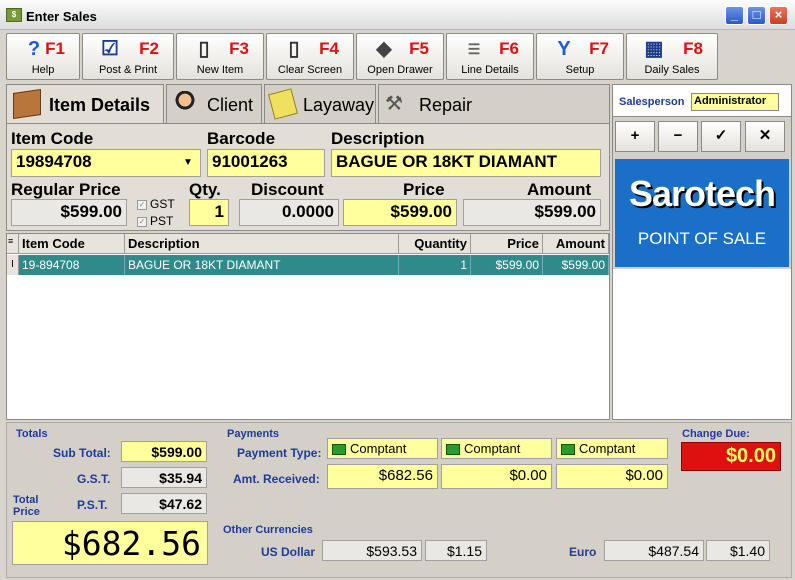 Image resolution: width=795 pixels, height=580 pixels. What do you see at coordinates (72, 244) in the screenshot?
I see `col-item-code: Item Code` at bounding box center [72, 244].